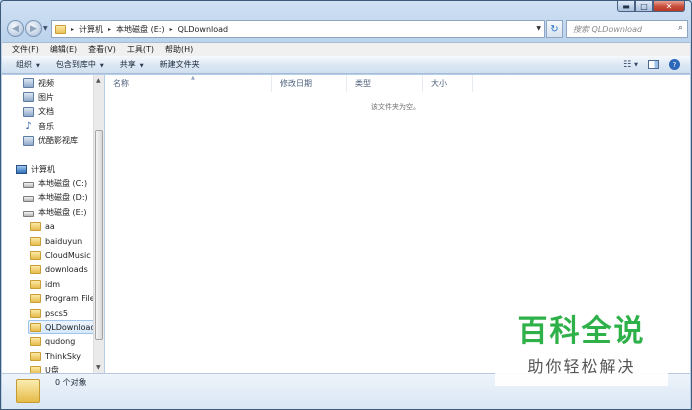  I want to click on column-date-modified: 修改日期, so click(309, 83).